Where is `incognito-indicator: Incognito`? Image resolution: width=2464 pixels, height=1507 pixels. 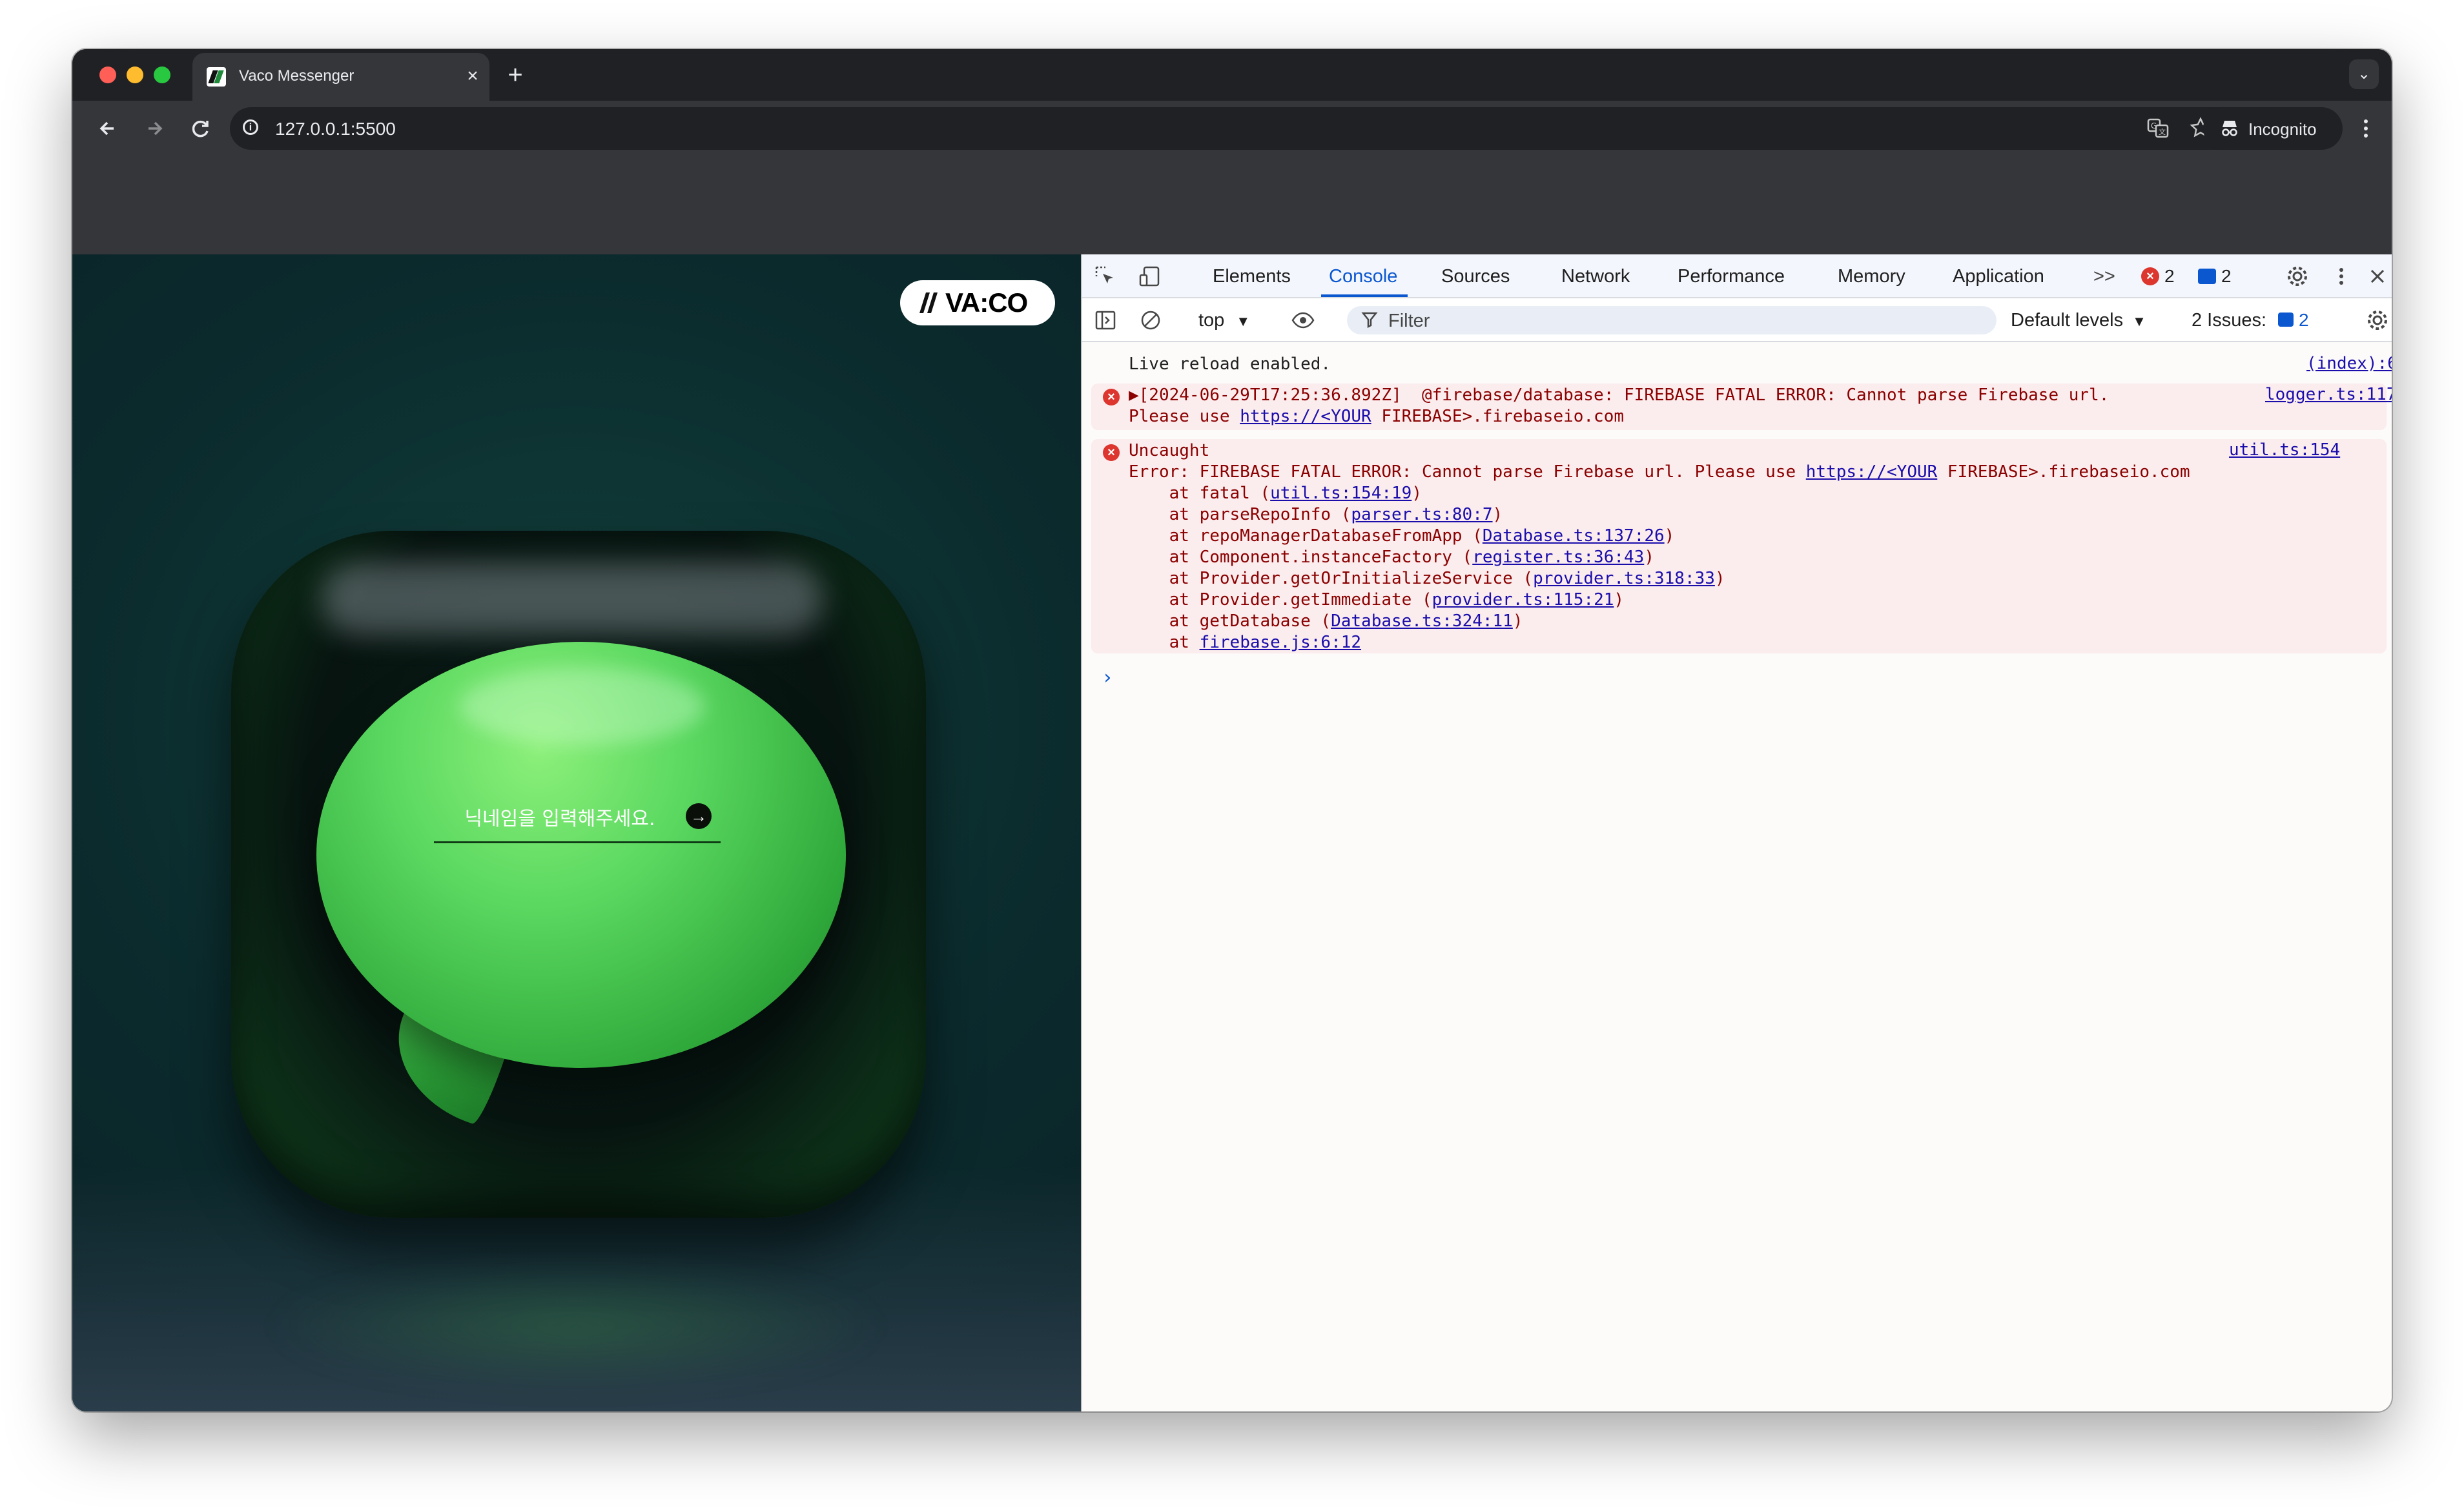
incognito-indicator: Incognito is located at coordinates (2273, 128).